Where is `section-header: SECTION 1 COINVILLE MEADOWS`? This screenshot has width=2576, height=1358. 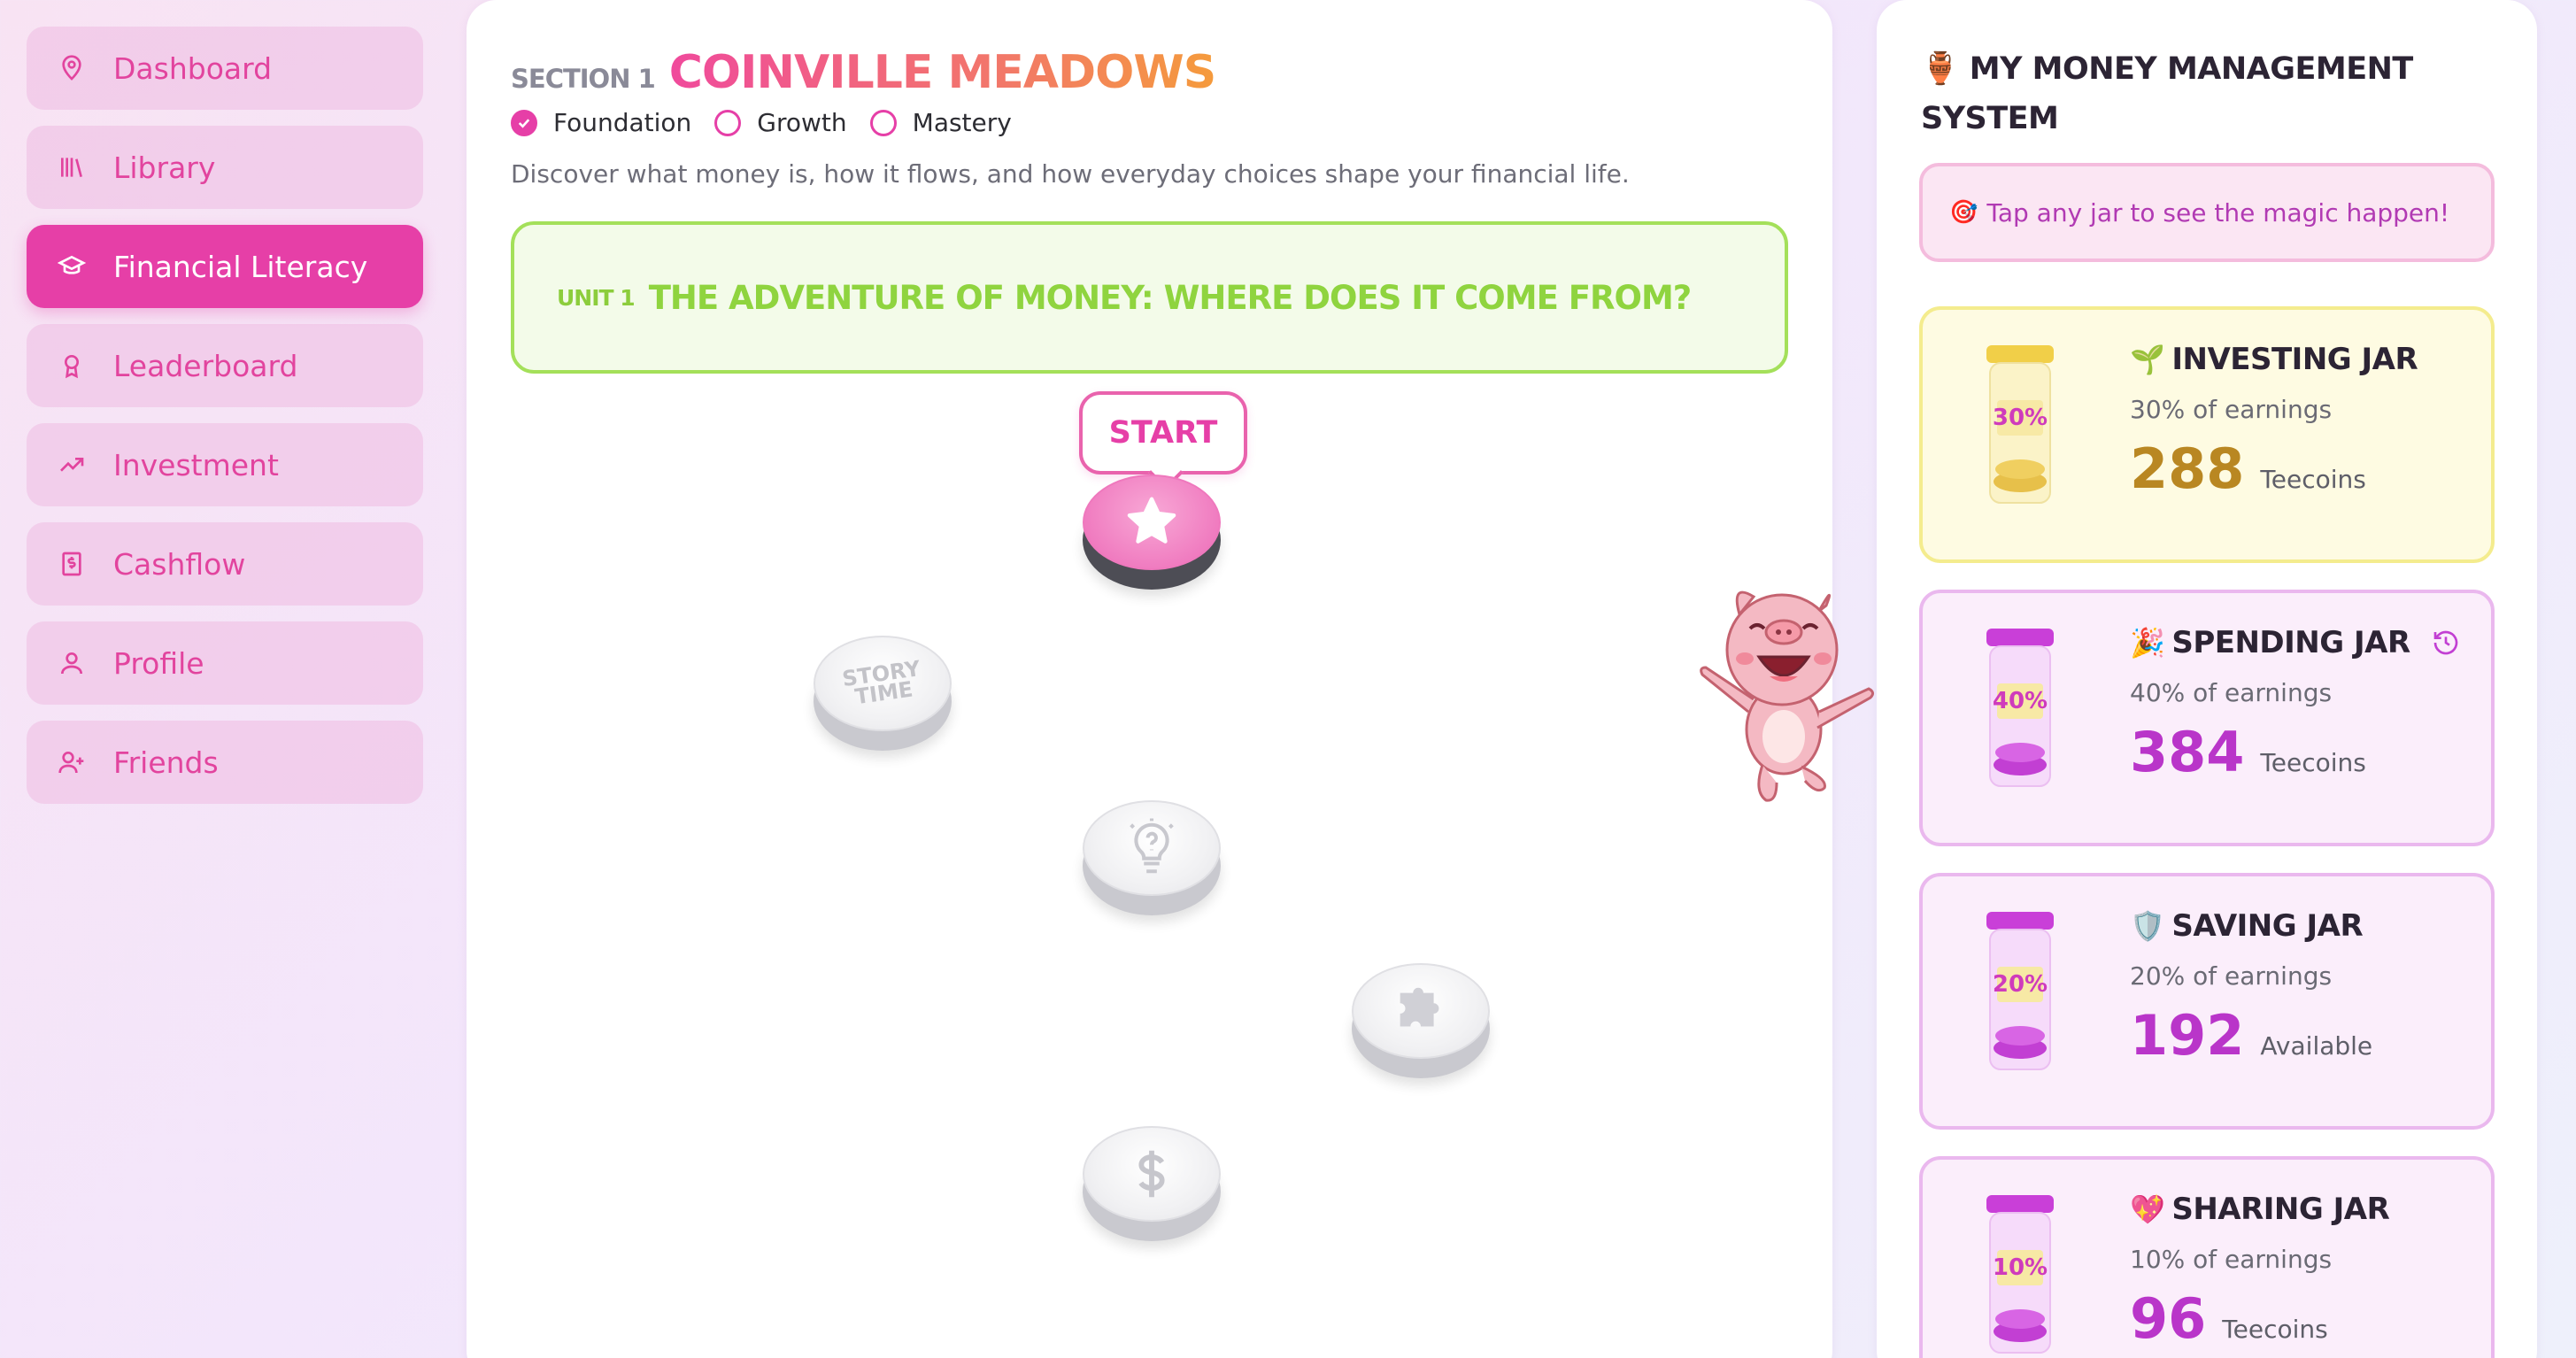 section-header: SECTION 1 COINVILLE MEADOWS is located at coordinates (863, 72).